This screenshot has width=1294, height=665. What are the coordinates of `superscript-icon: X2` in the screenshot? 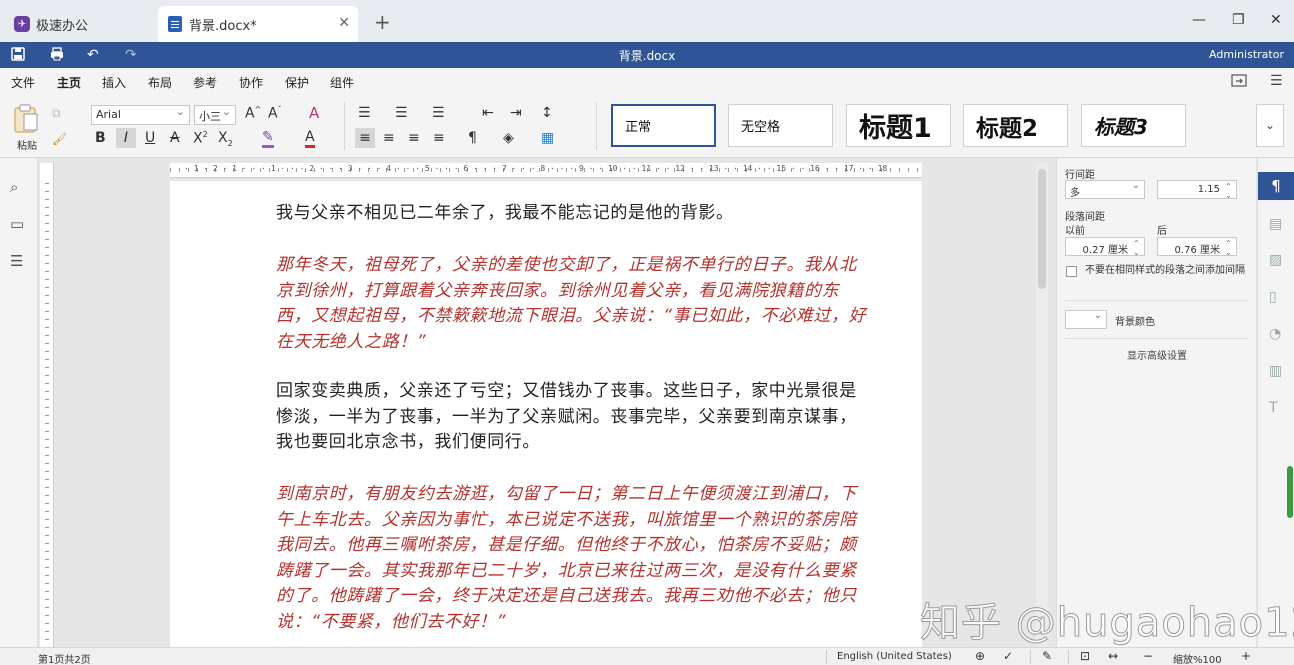 It's located at (200, 138).